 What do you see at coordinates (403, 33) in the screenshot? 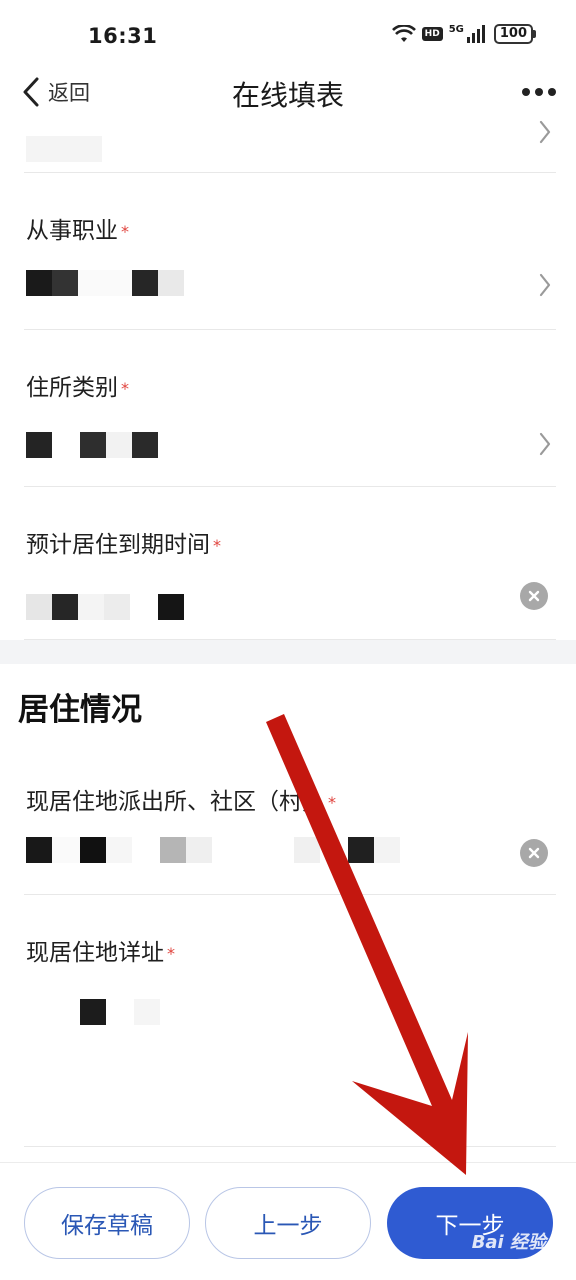
I see `wifi-icon` at bounding box center [403, 33].